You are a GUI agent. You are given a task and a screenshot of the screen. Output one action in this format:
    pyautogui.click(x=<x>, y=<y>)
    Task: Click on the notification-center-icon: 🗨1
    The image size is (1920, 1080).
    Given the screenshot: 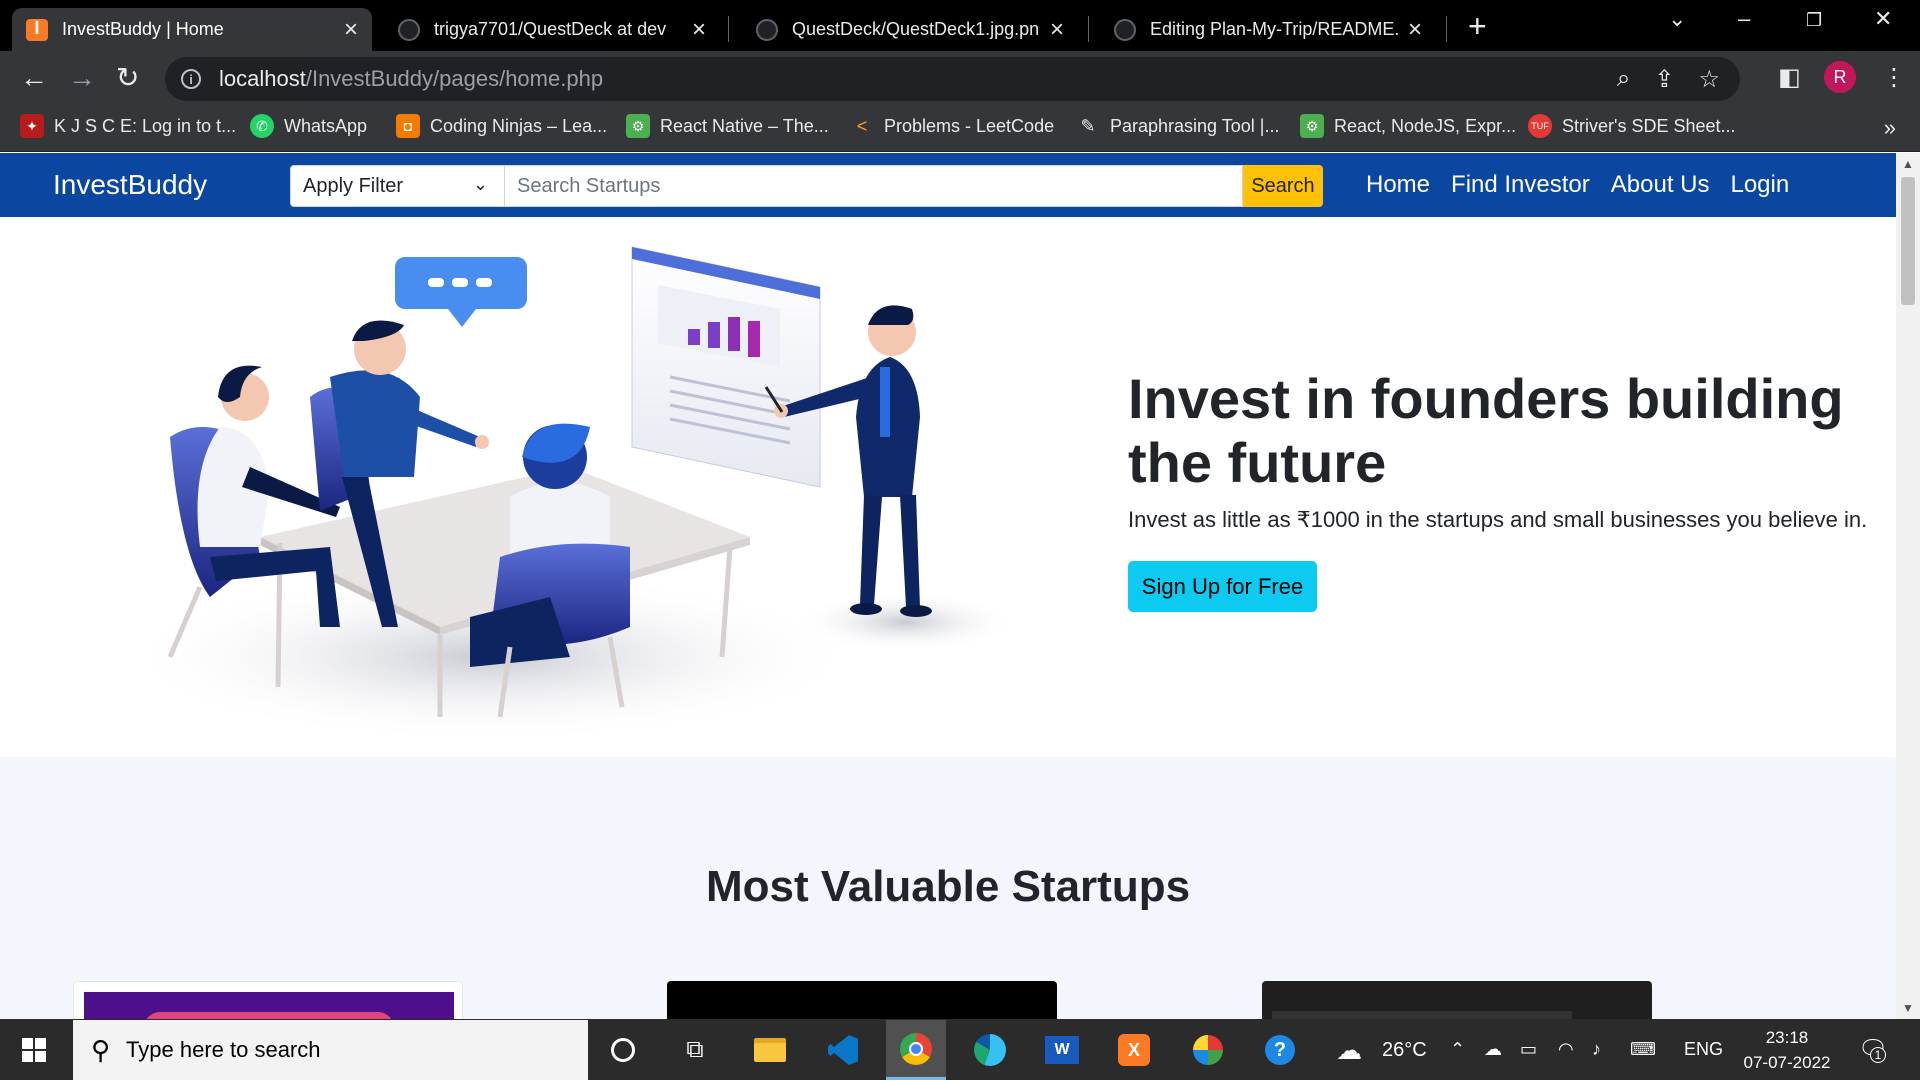 What is the action you would take?
    pyautogui.click(x=1873, y=1049)
    